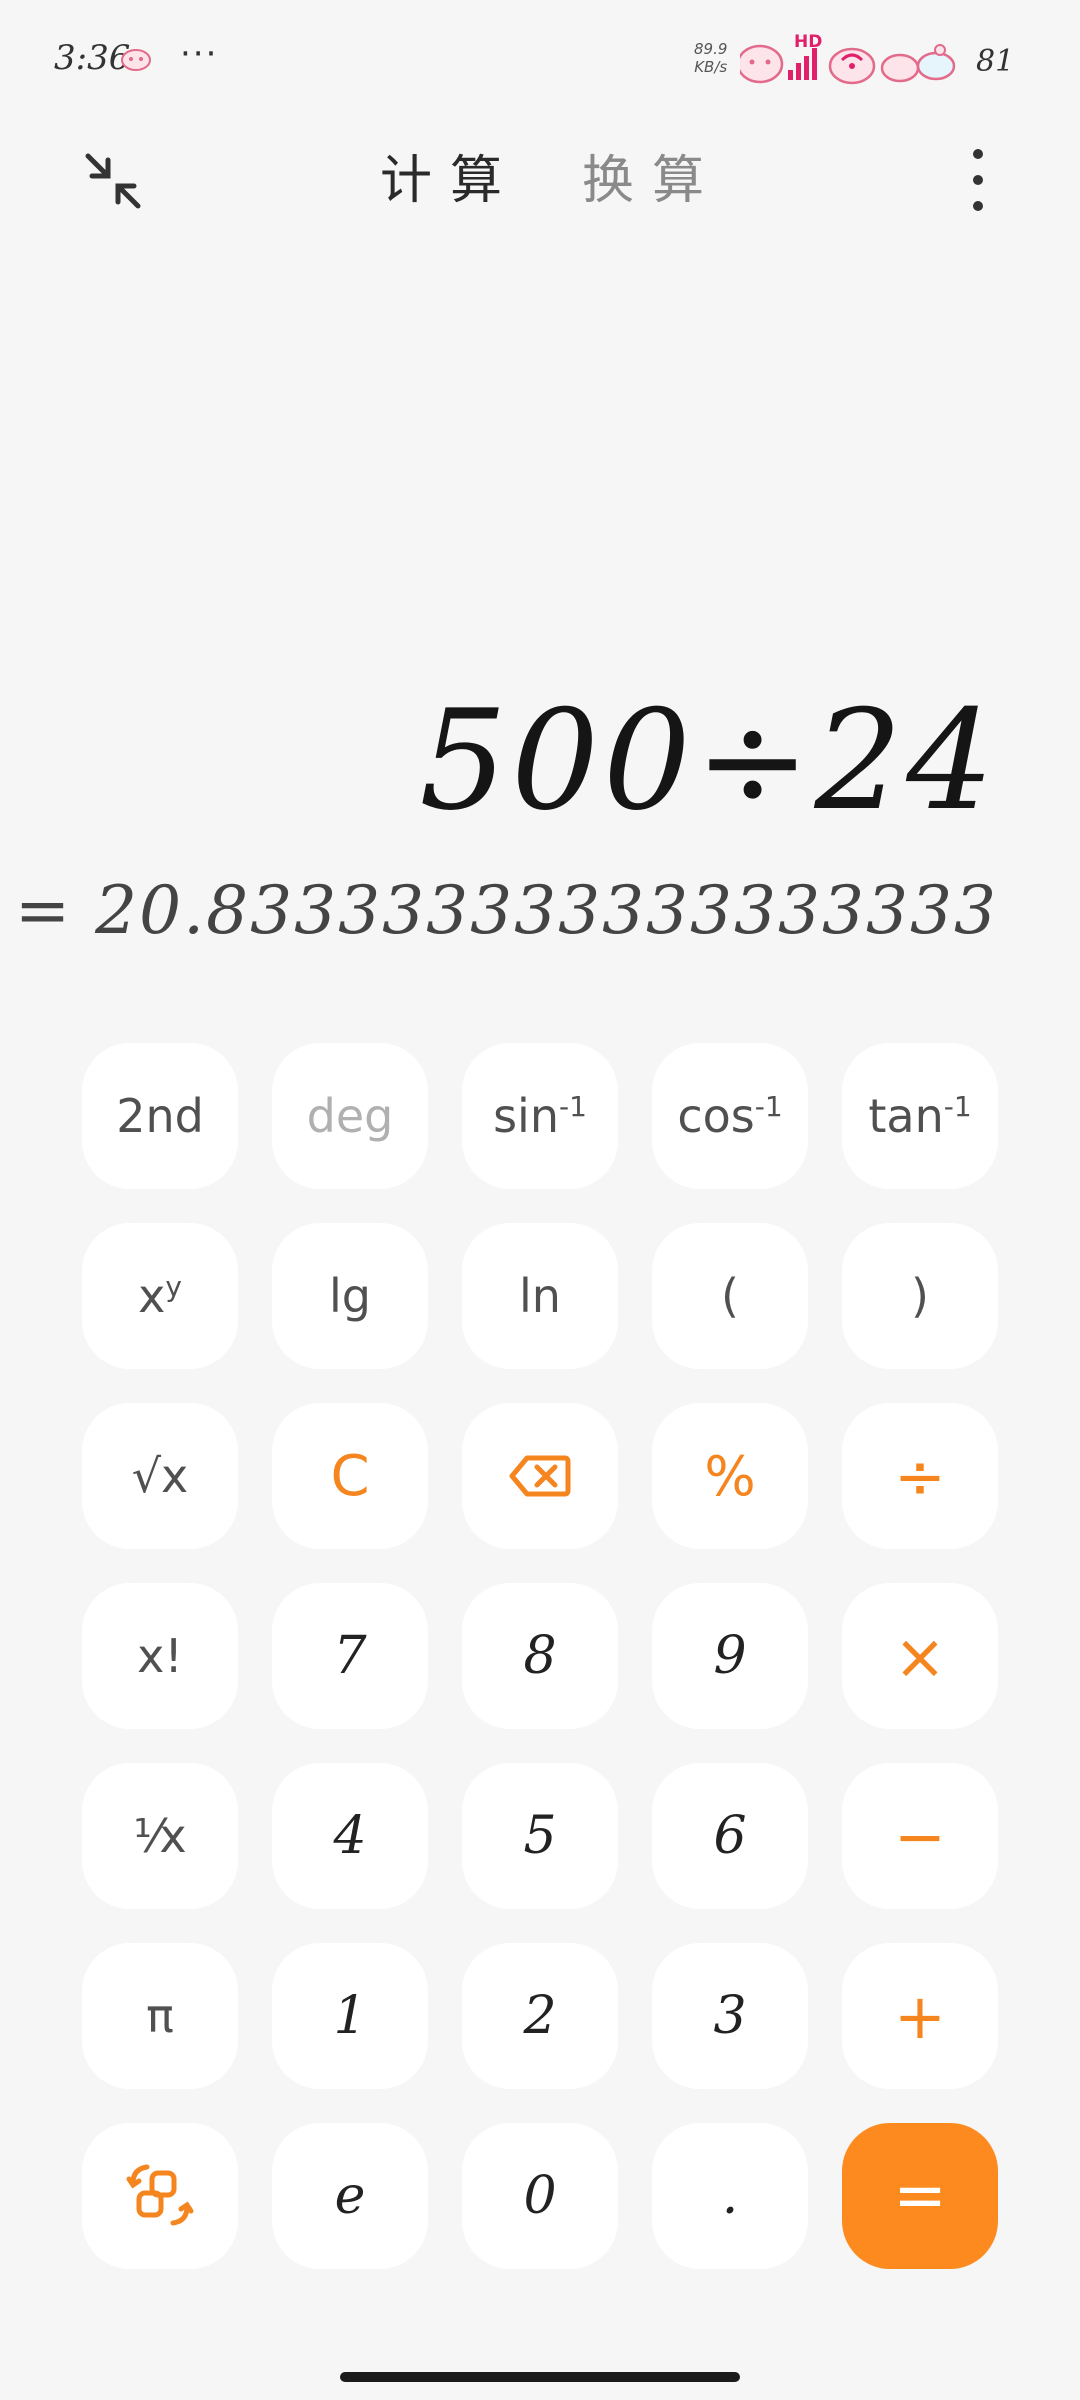 The height and width of the screenshot is (2400, 1080). I want to click on backspace-icon, so click(540, 1476).